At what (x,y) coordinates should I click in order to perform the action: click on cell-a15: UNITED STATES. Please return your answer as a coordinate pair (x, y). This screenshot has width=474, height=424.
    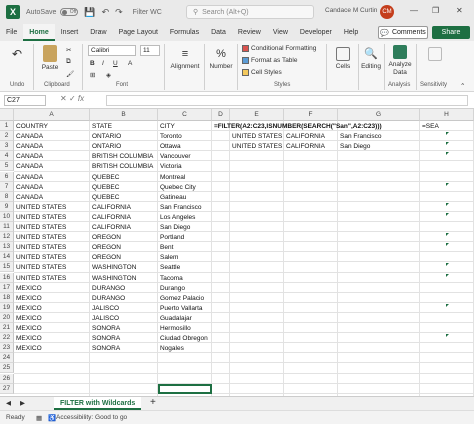
    Looking at the image, I should click on (40, 267).